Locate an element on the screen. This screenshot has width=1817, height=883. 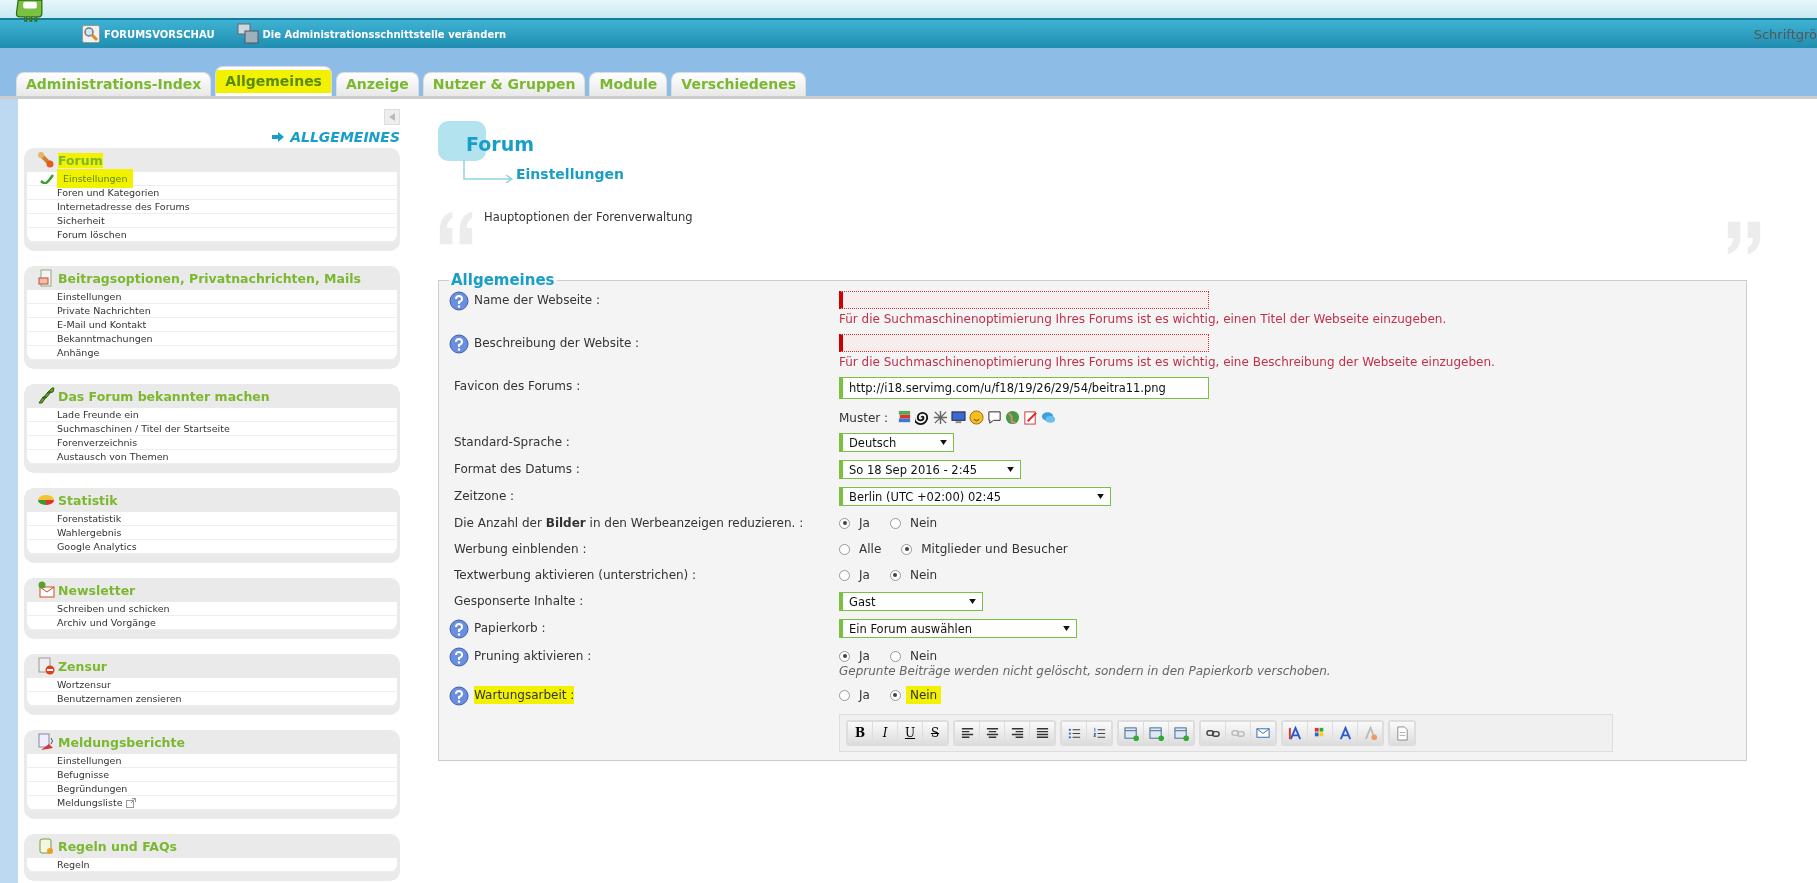
field-label: Textwerbung aktivieren (unterstrichen) : is located at coordinates (575, 575).